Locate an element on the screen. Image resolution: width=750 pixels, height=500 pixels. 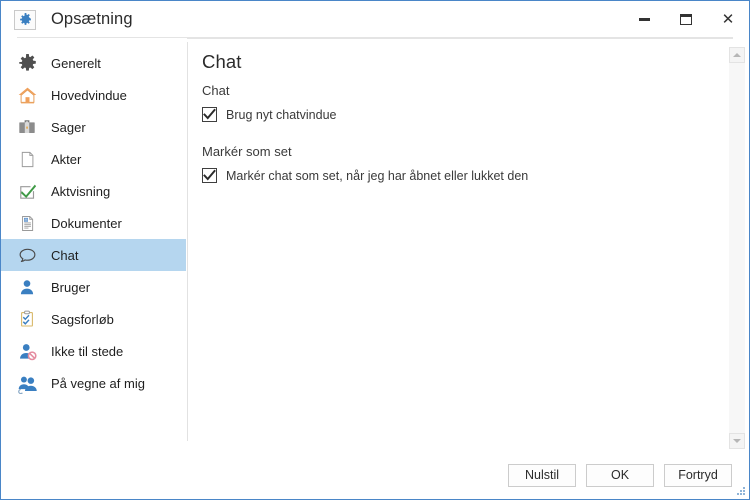
sidebar-item-label: Dokumenter is located at coordinates (86, 223).